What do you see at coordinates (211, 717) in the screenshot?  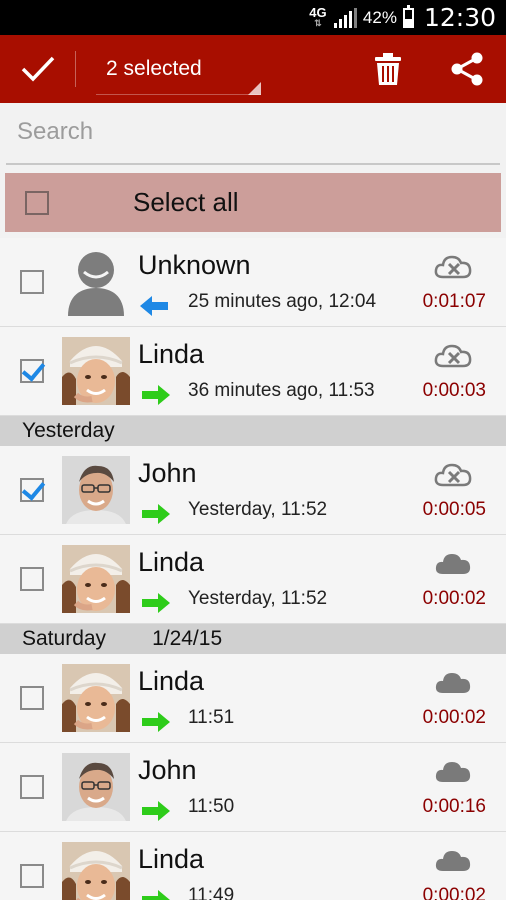 I see `call-time: 11:51` at bounding box center [211, 717].